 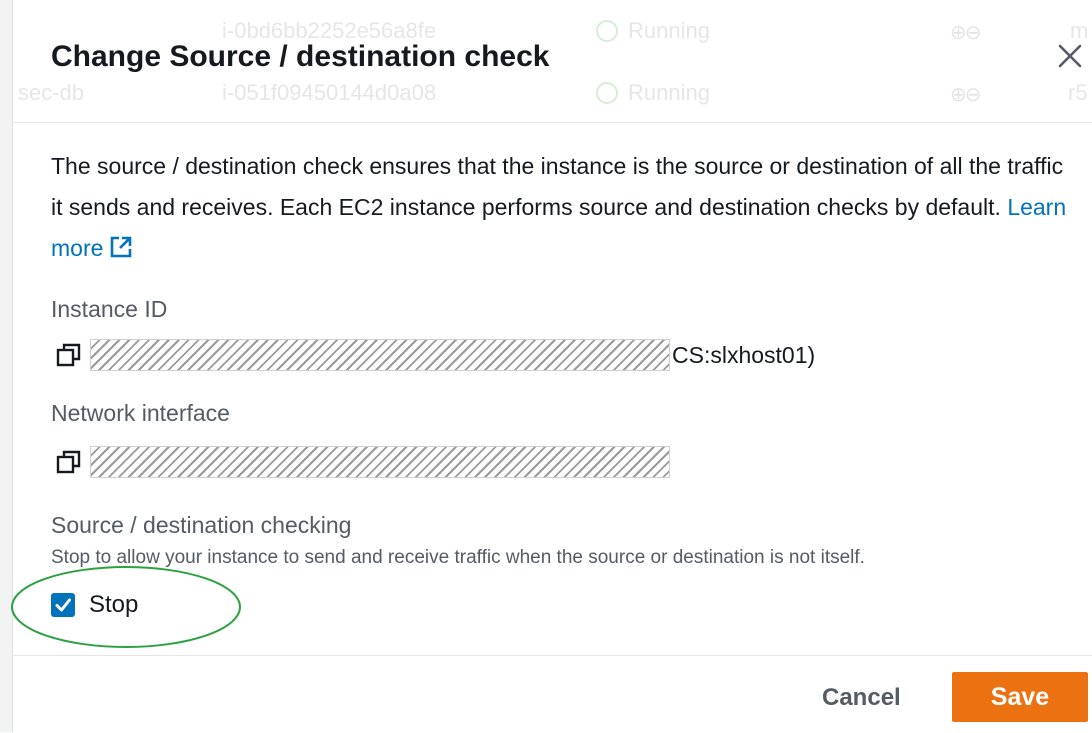 I want to click on stop-checkbox-row: Stop, so click(x=94, y=605).